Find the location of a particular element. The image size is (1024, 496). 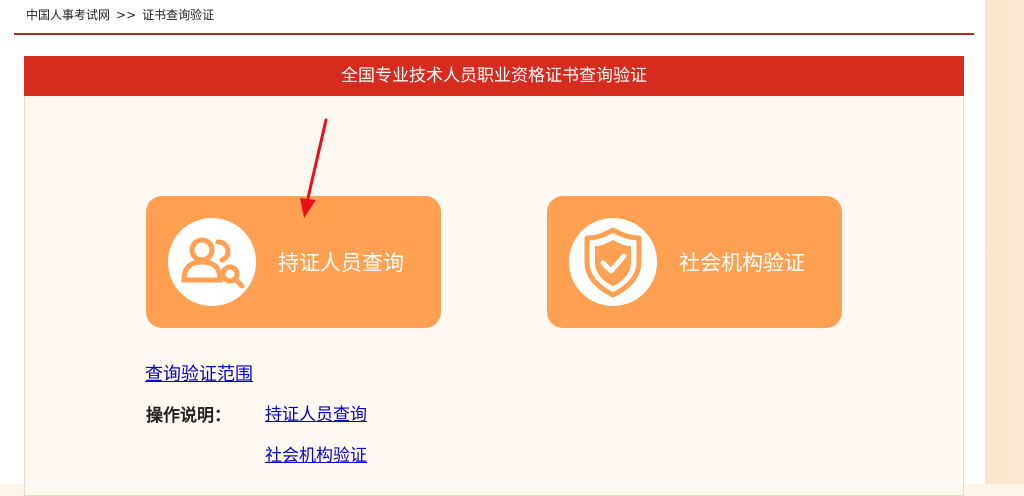

annotation-arrow-icon is located at coordinates (314, 168).